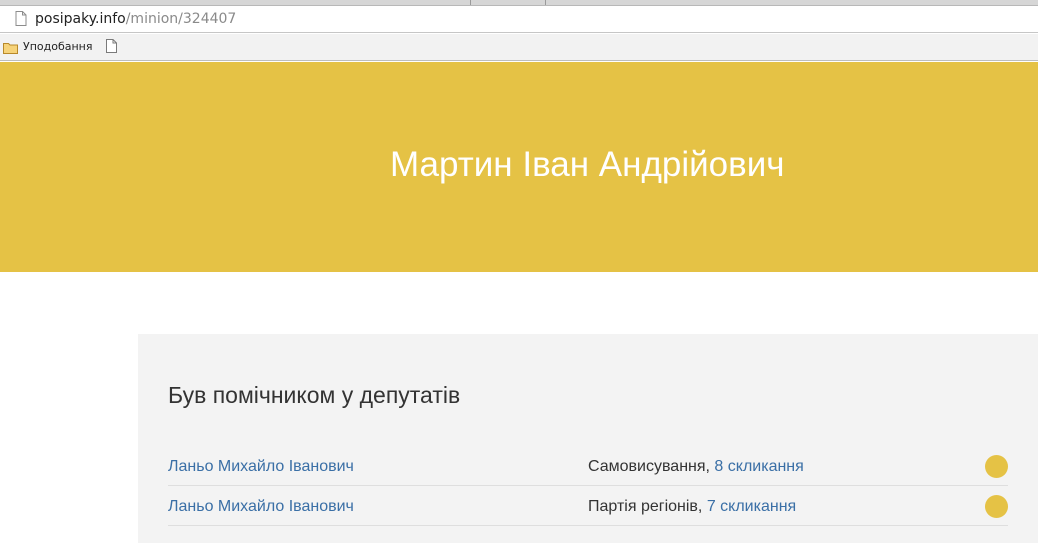 This screenshot has height=543, width=1038. Describe the element at coordinates (314, 395) in the screenshot. I see `section-heading: Був помічником у депутатів` at that location.